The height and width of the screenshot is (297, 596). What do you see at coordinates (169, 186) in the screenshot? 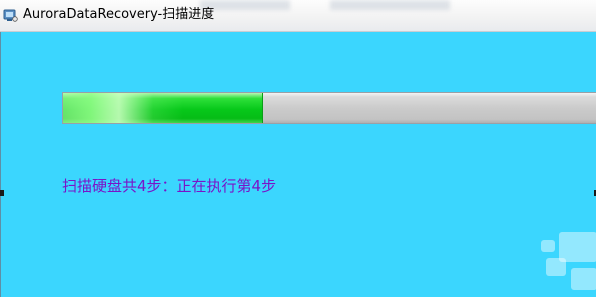
I see `scan-status-text: 扫描硬盘共4步：正在执行第4步` at bounding box center [169, 186].